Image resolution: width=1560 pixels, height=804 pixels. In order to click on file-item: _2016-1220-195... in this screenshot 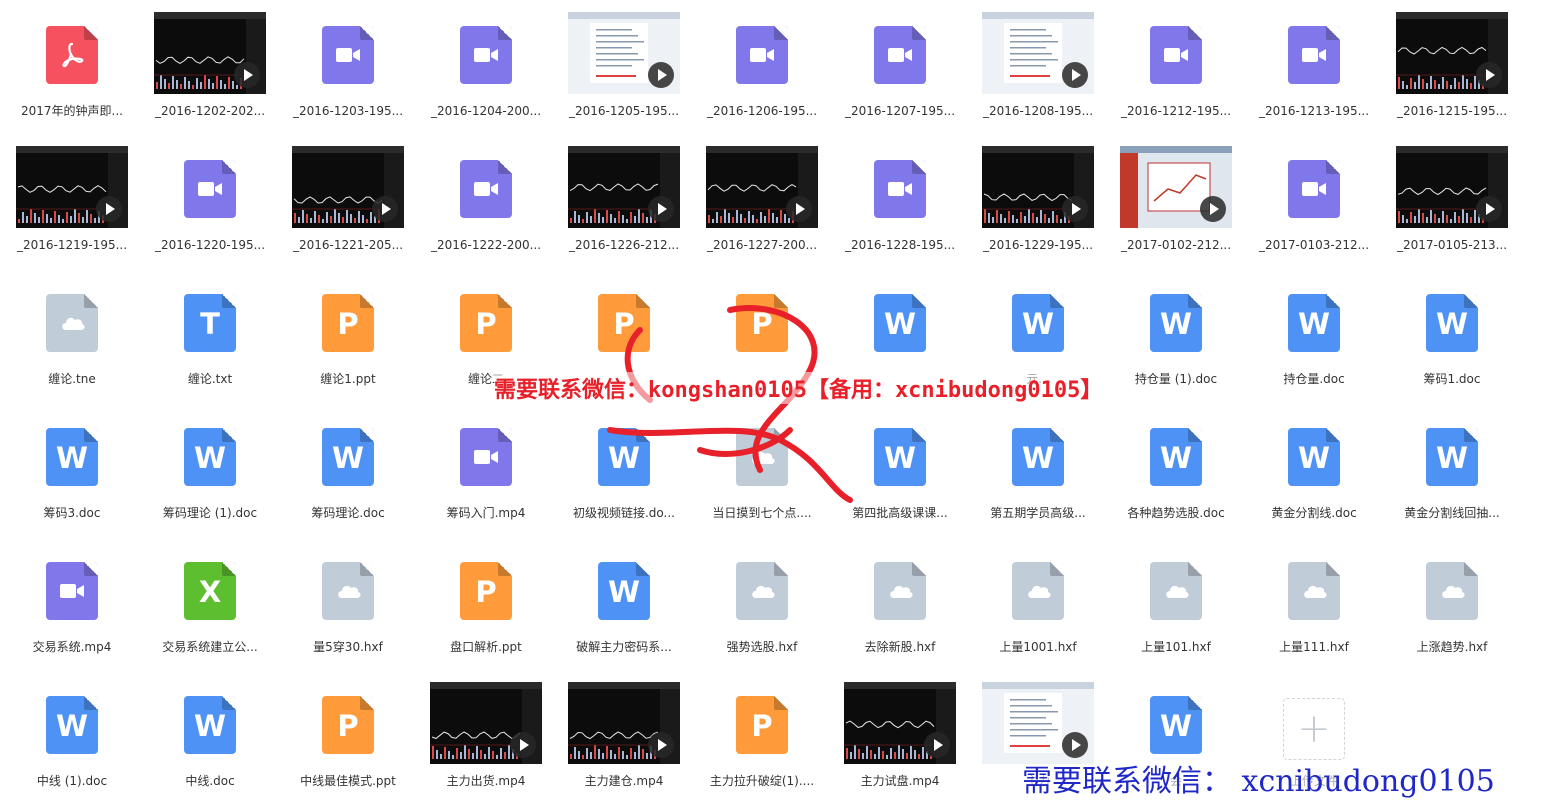, I will do `click(210, 201)`.